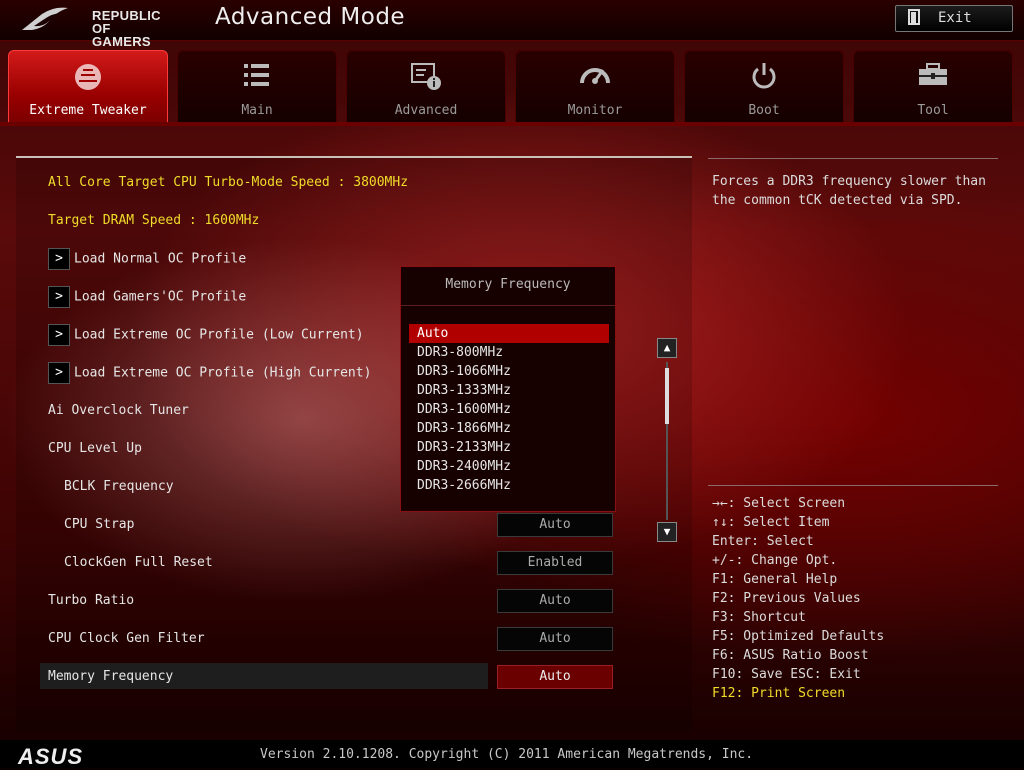 This screenshot has width=1024, height=770. Describe the element at coordinates (160, 297) in the screenshot. I see `item-label: Load Gamers'OC Profile` at that location.